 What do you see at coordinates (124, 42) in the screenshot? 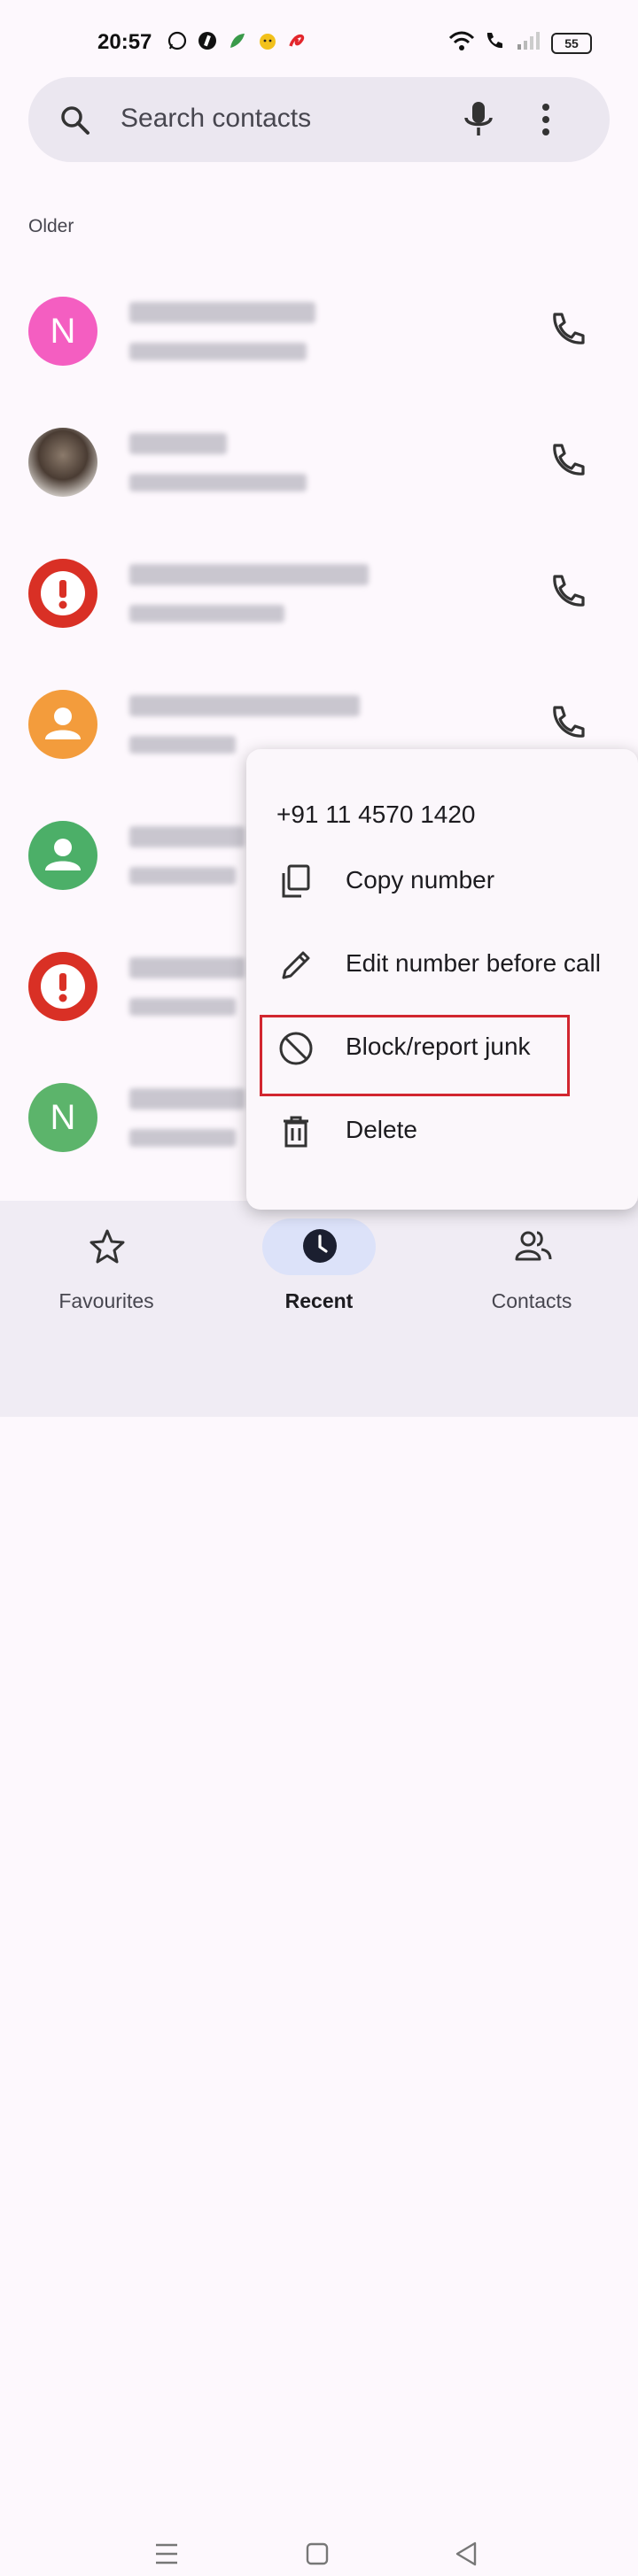
I see `status-time: 20:57` at bounding box center [124, 42].